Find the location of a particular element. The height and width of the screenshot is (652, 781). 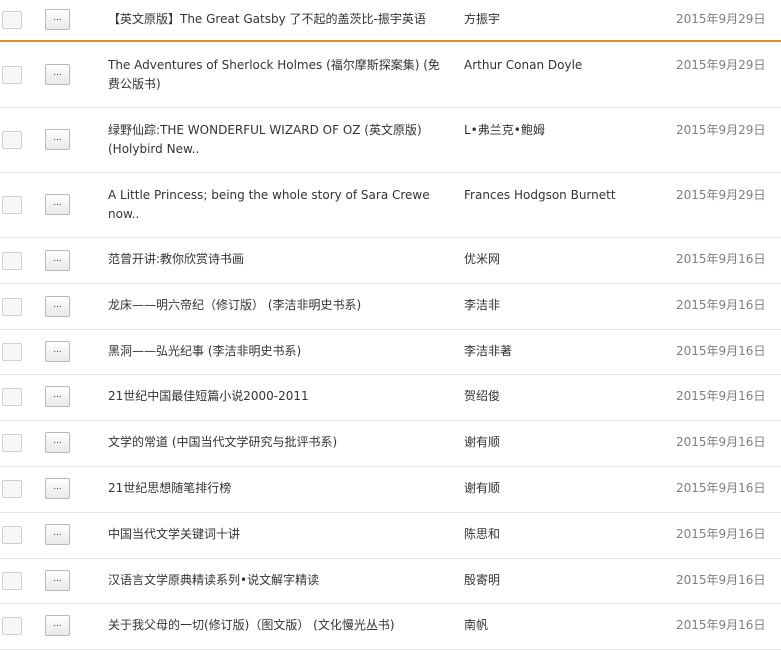

book-author: 南帆 is located at coordinates (476, 625).